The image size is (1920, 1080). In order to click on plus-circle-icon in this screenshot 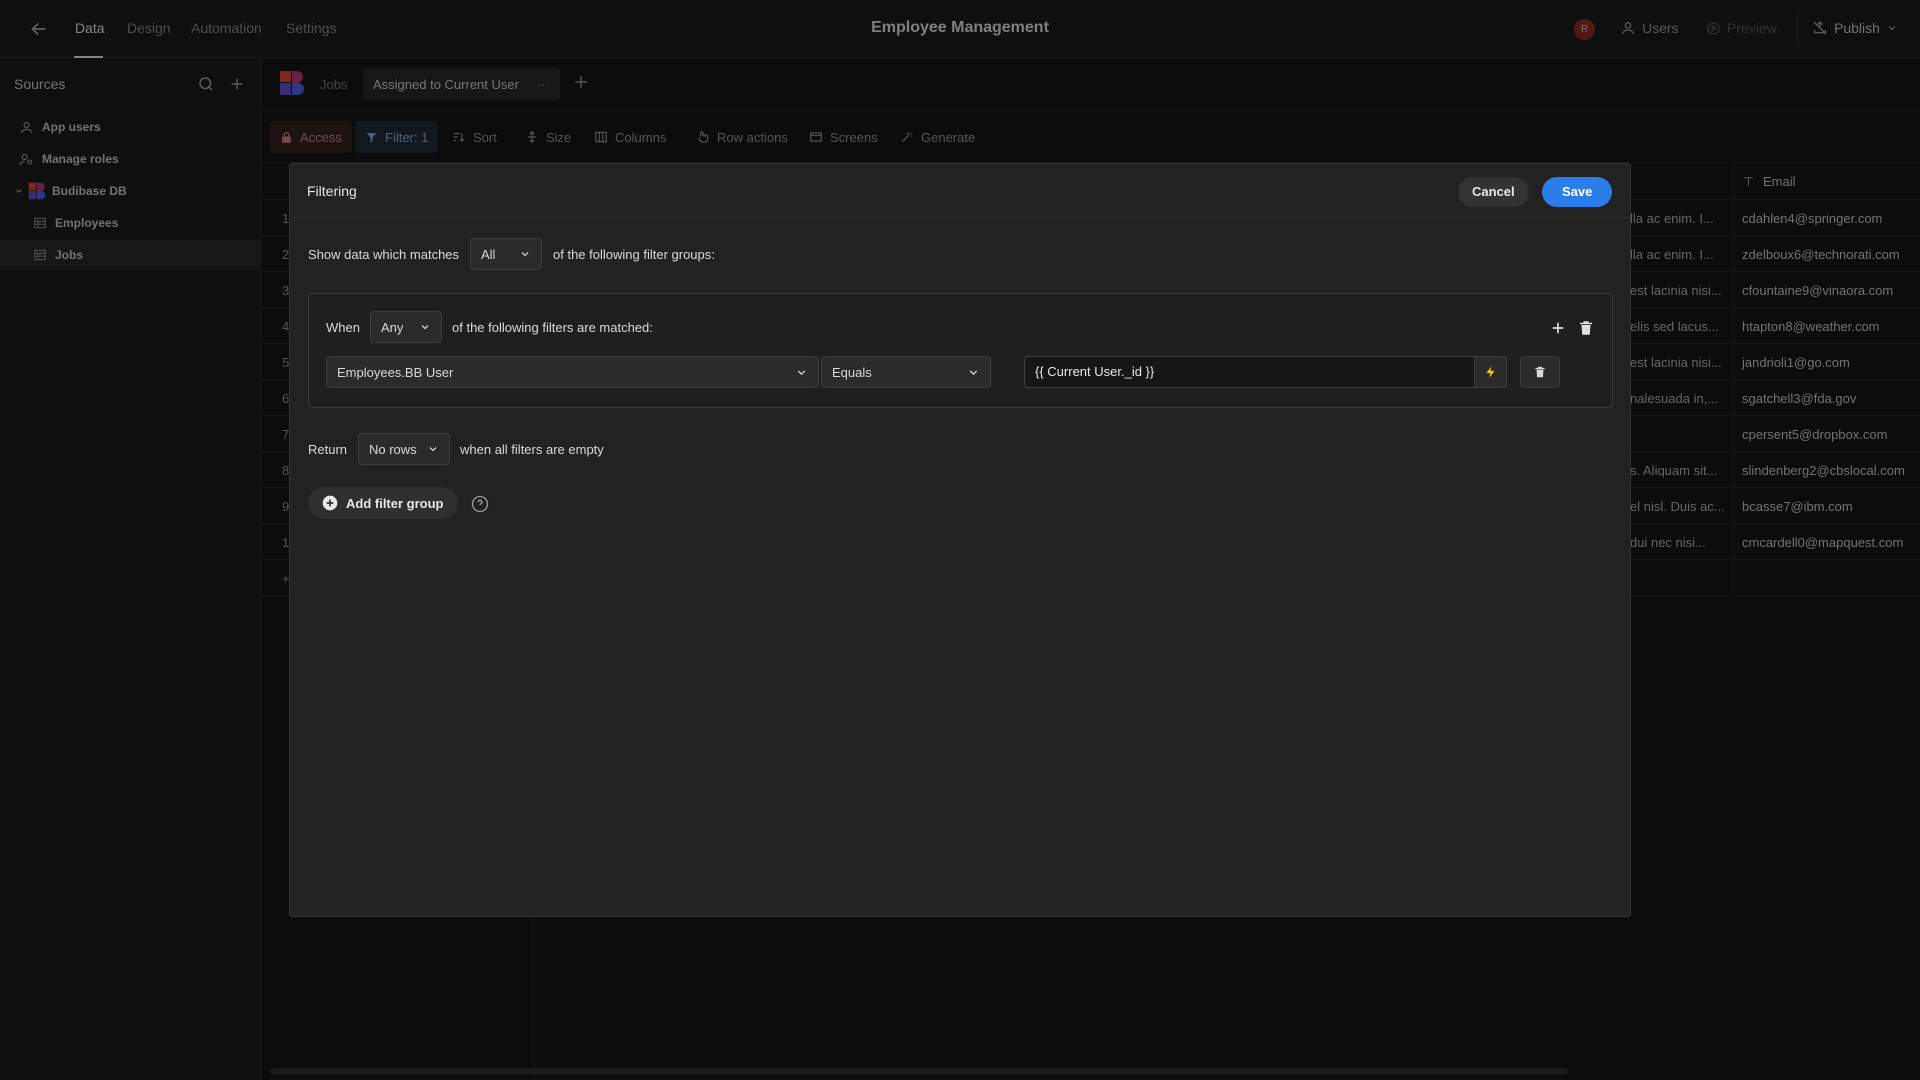, I will do `click(330, 503)`.